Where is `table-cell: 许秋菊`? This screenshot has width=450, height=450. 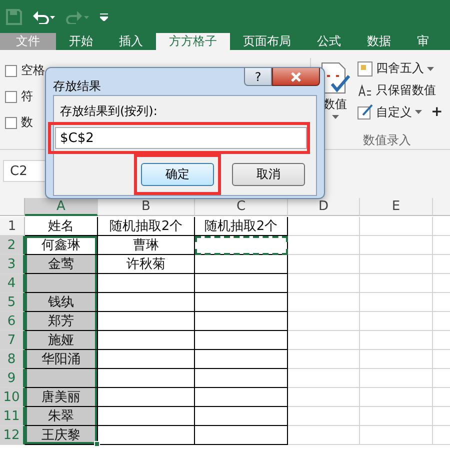
table-cell: 许秋菊 is located at coordinates (146, 264).